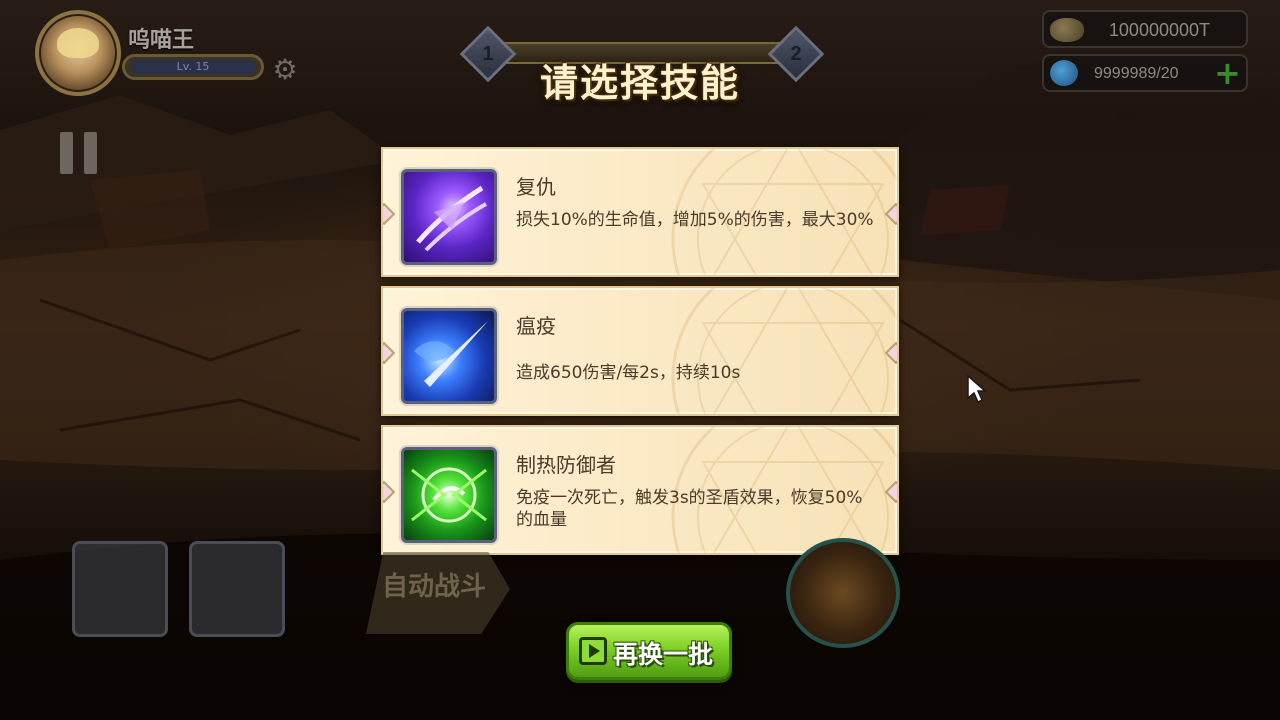 The width and height of the screenshot is (1280, 720). I want to click on level-bar: Lv. 15, so click(193, 67).